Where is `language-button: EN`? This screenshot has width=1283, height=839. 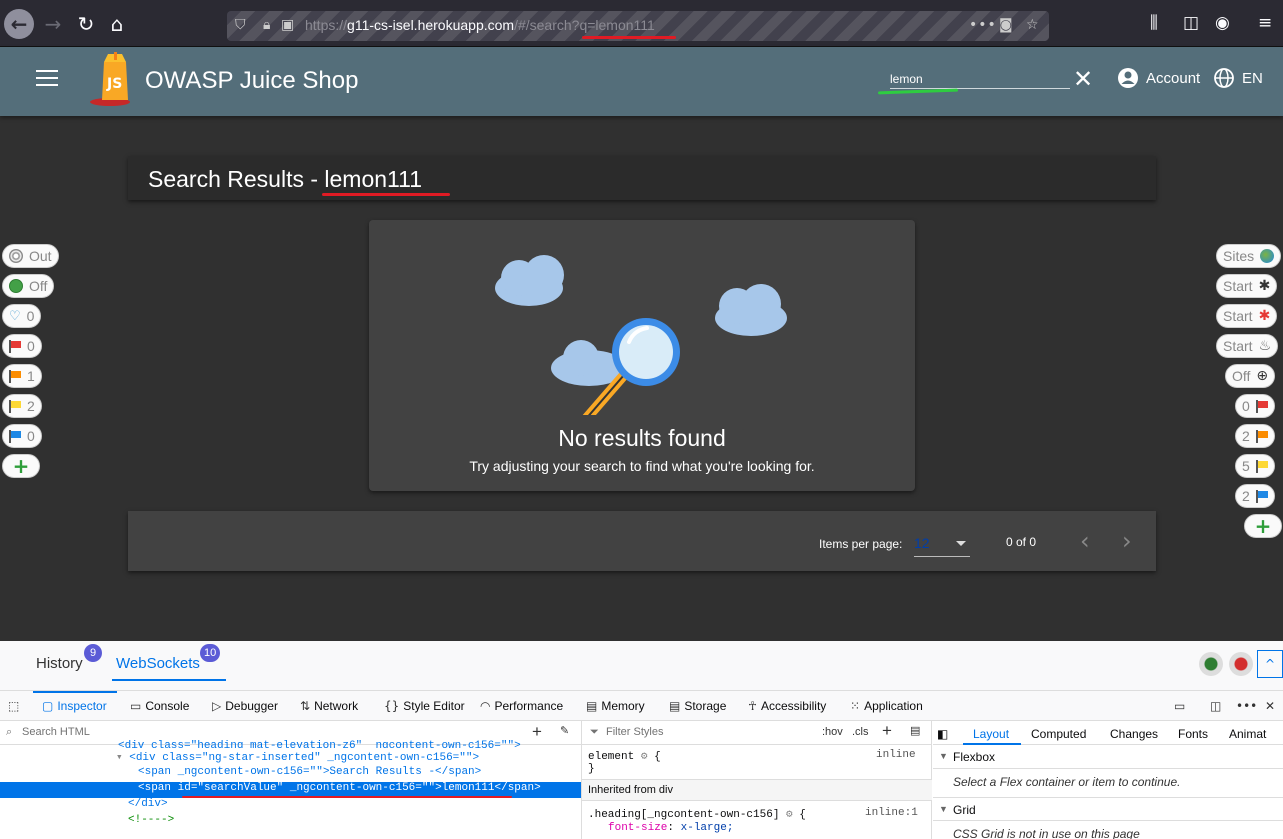 language-button: EN is located at coordinates (1238, 78).